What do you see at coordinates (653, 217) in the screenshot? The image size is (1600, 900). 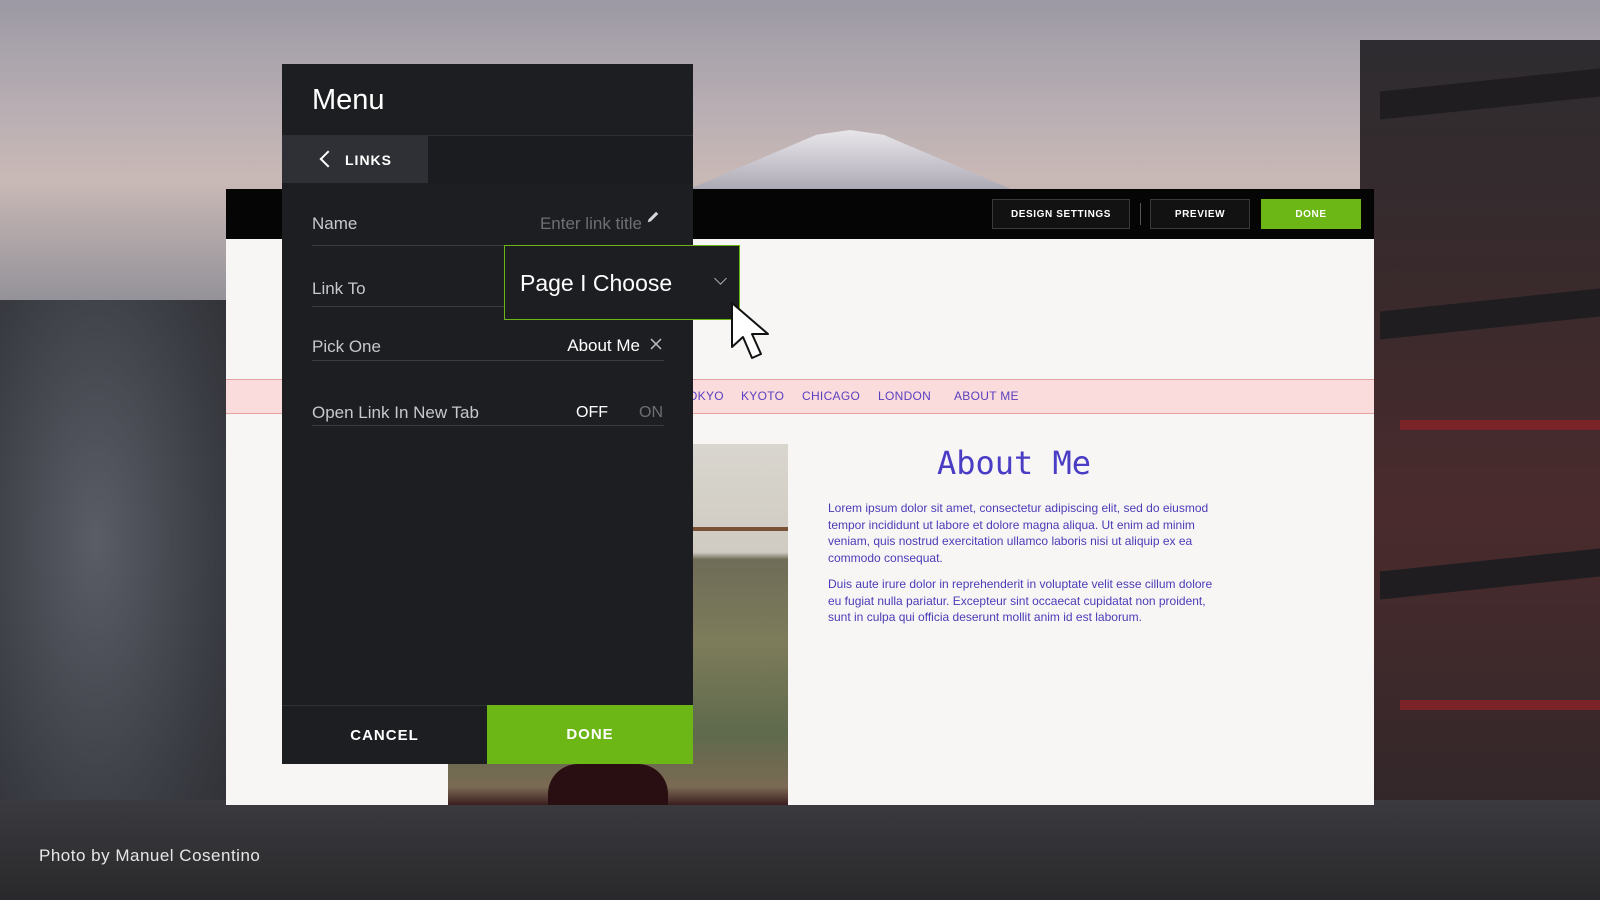 I see `pencil-icon` at bounding box center [653, 217].